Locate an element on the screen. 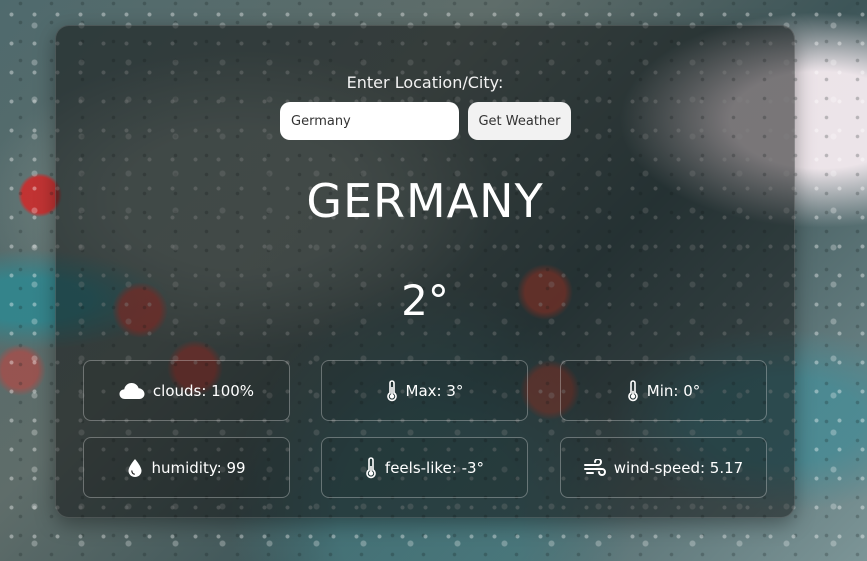  max-temp-value: Max: 3° is located at coordinates (434, 390).